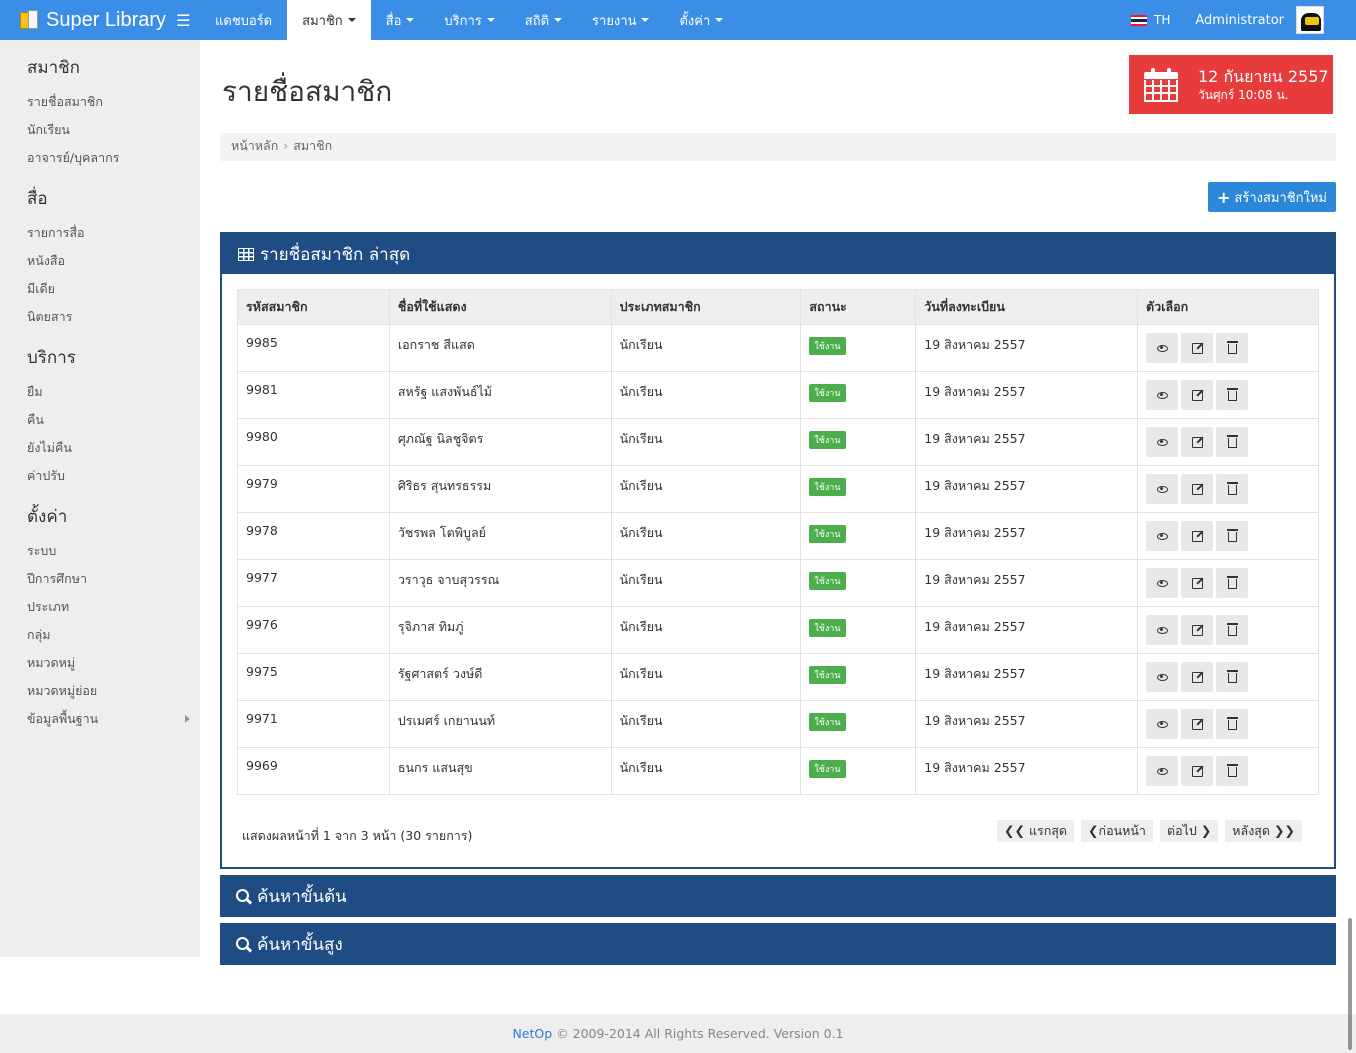 Image resolution: width=1356 pixels, height=1053 pixels. I want to click on caret-right-icon, so click(187, 719).